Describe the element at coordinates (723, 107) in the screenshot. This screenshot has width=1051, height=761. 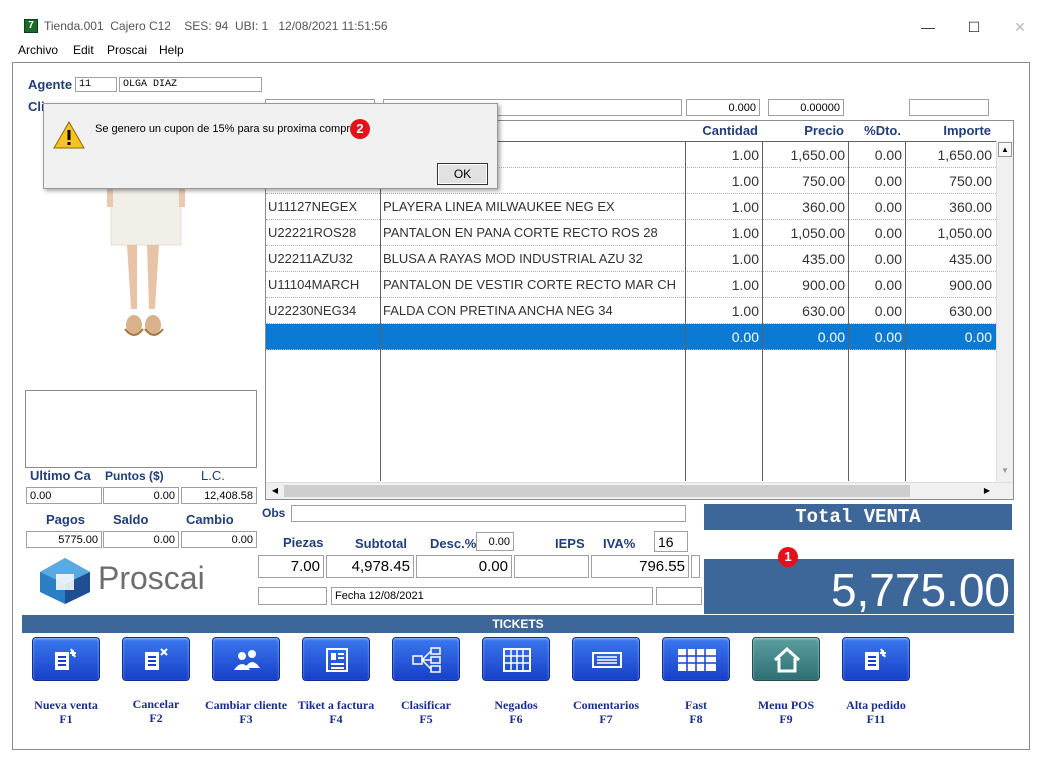
I see `qty-input: 0.000` at that location.